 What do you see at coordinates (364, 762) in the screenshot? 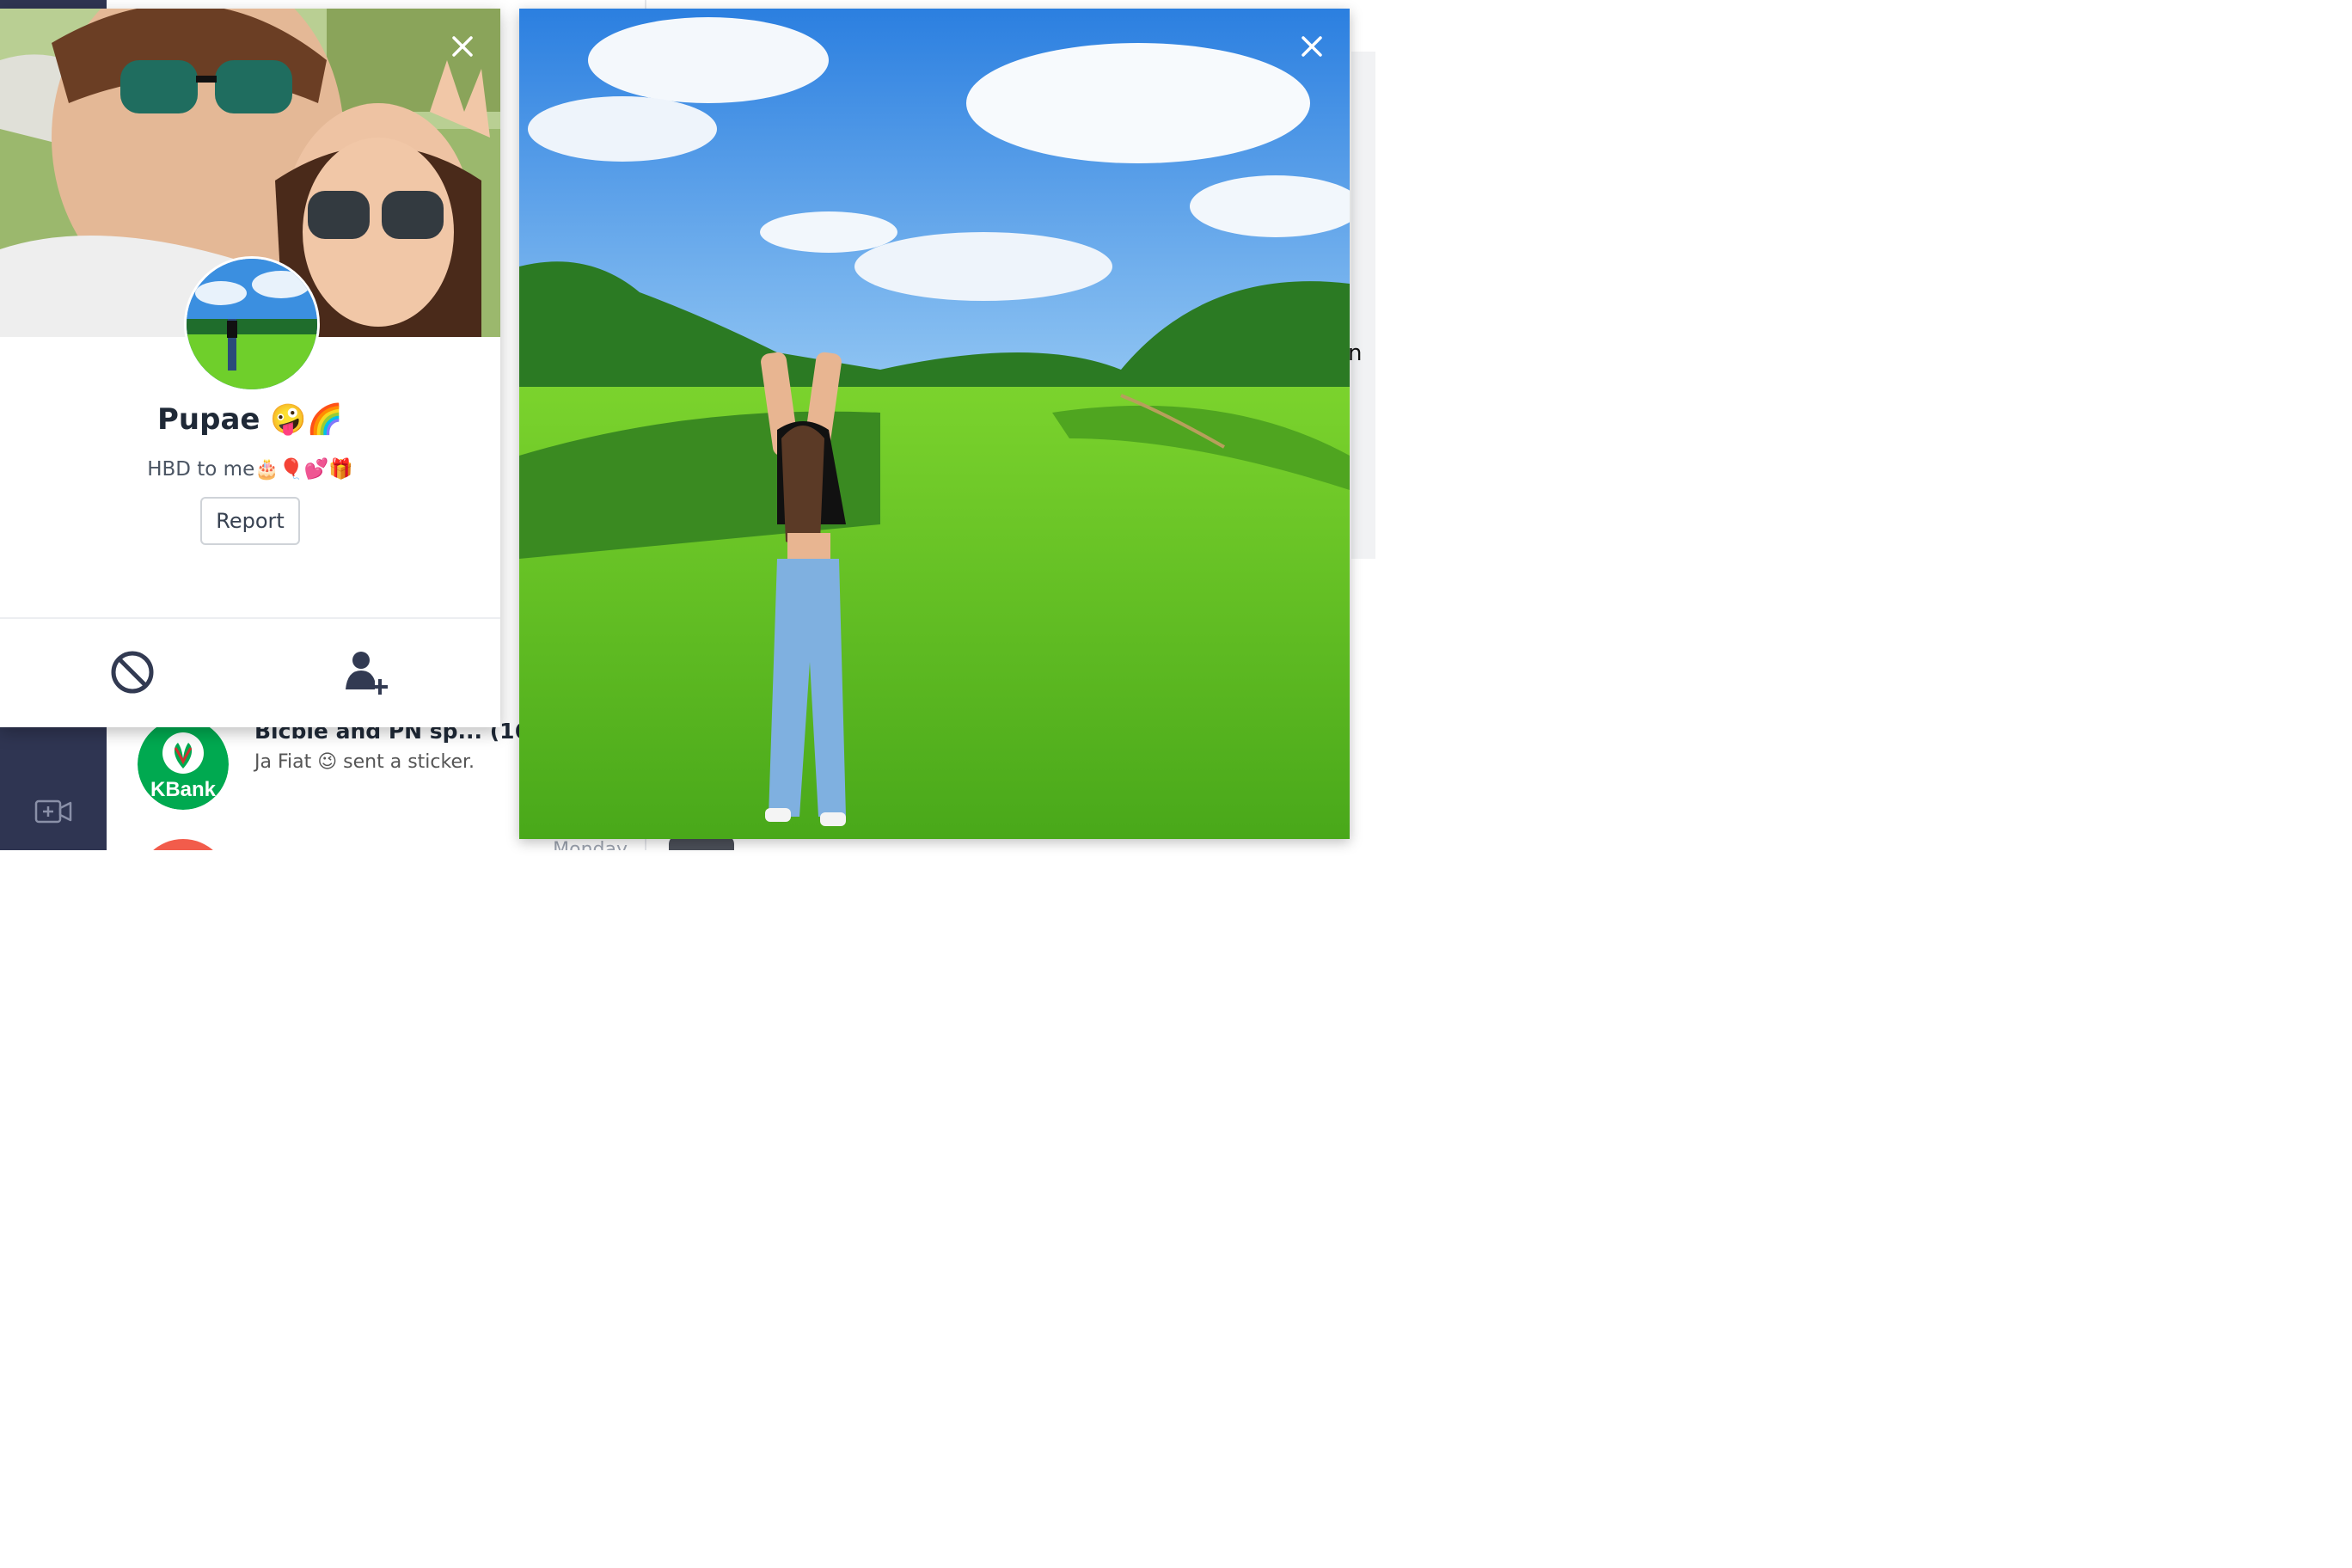
I see `chat-preview: Ja Fiat 😉 sent a sticker.` at bounding box center [364, 762].